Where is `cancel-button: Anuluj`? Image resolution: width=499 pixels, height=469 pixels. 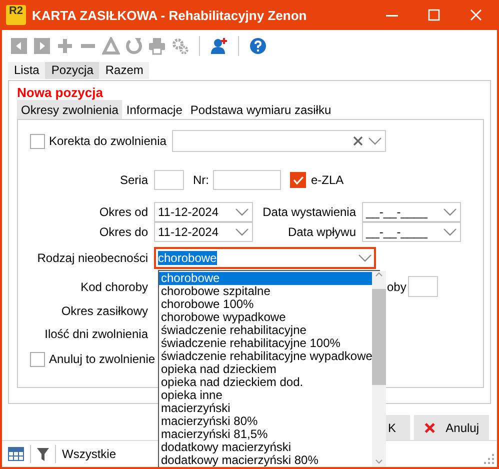 cancel-button: Anuluj is located at coordinates (451, 427).